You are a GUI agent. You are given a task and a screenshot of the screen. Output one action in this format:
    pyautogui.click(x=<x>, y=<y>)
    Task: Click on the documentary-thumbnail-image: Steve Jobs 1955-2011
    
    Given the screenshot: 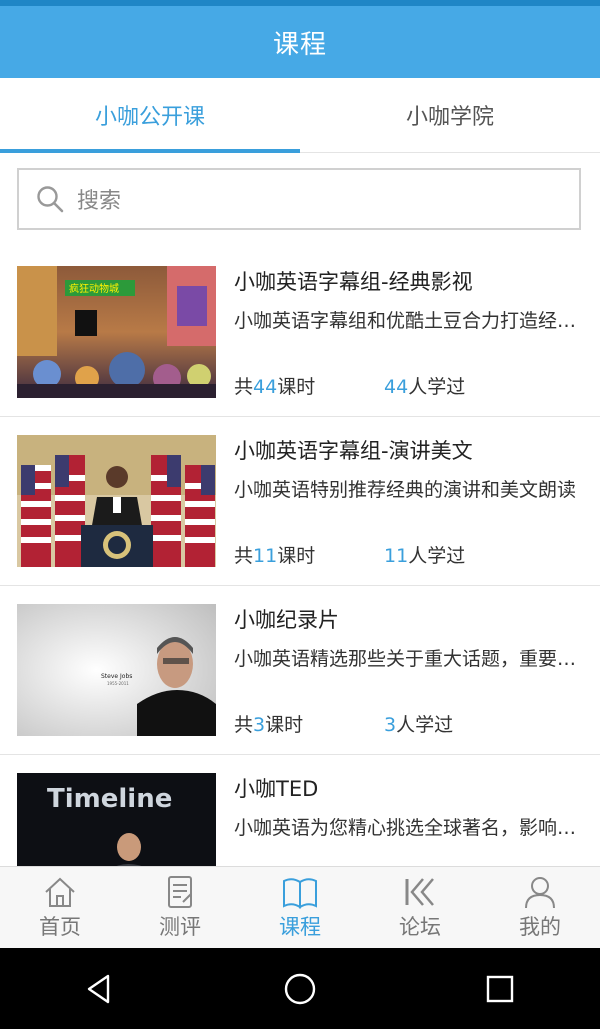 What is the action you would take?
    pyautogui.click(x=116, y=670)
    